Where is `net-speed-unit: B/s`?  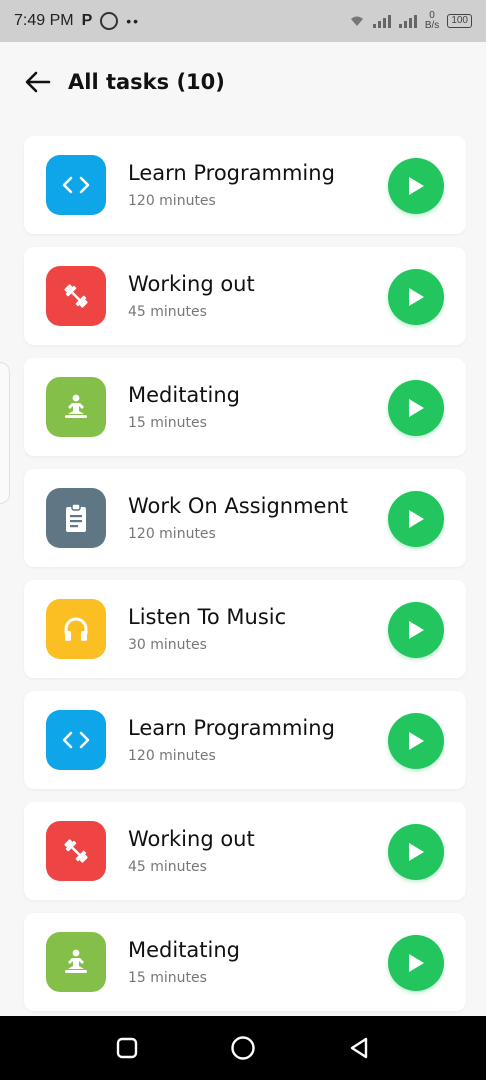
net-speed-unit: B/s is located at coordinates (432, 25).